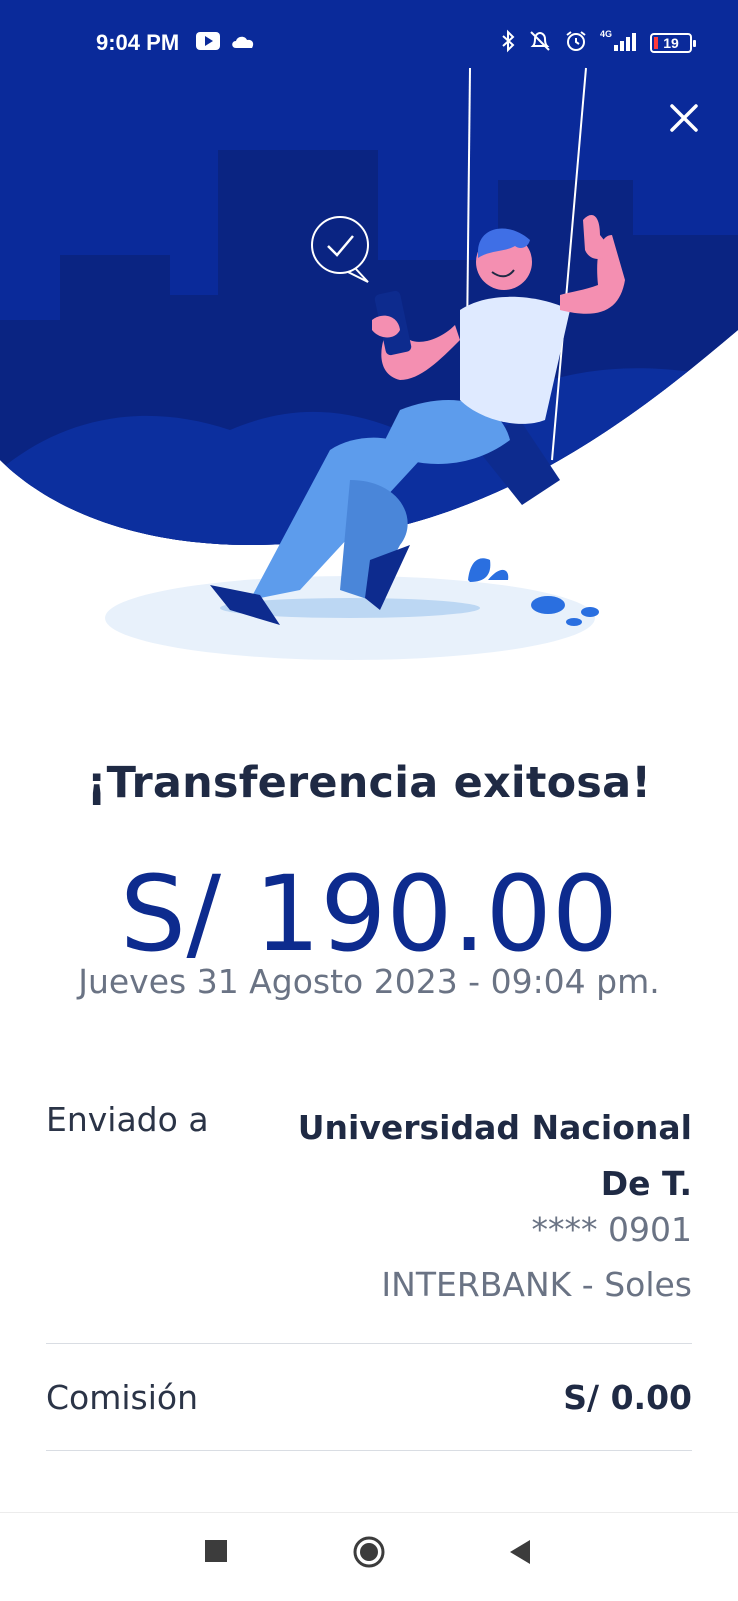 This screenshot has height=1601, width=738. What do you see at coordinates (627, 1397) in the screenshot?
I see `commission-value: S/ 0.00` at bounding box center [627, 1397].